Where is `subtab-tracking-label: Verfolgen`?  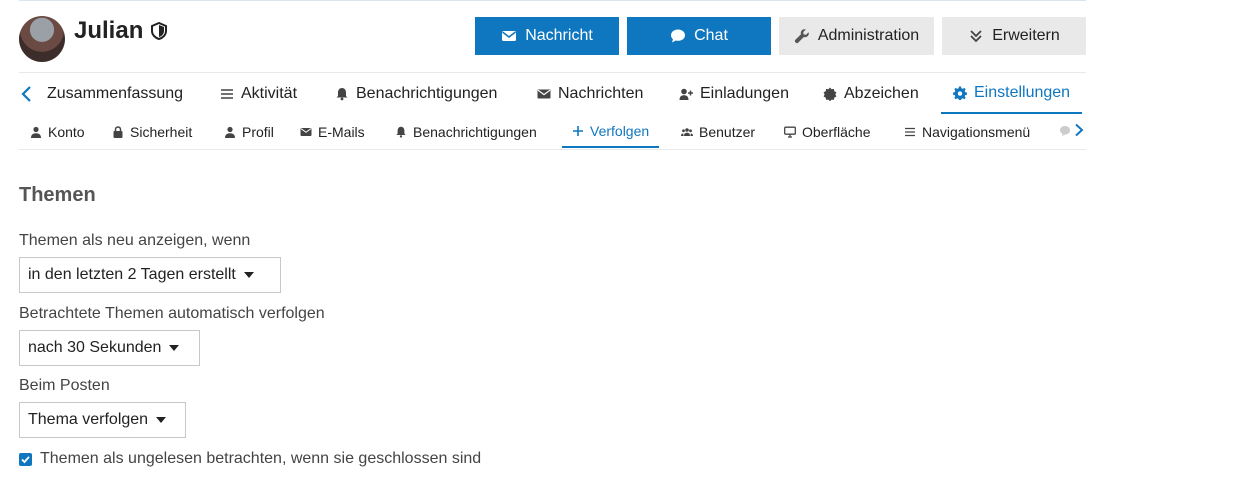 subtab-tracking-label: Verfolgen is located at coordinates (620, 130).